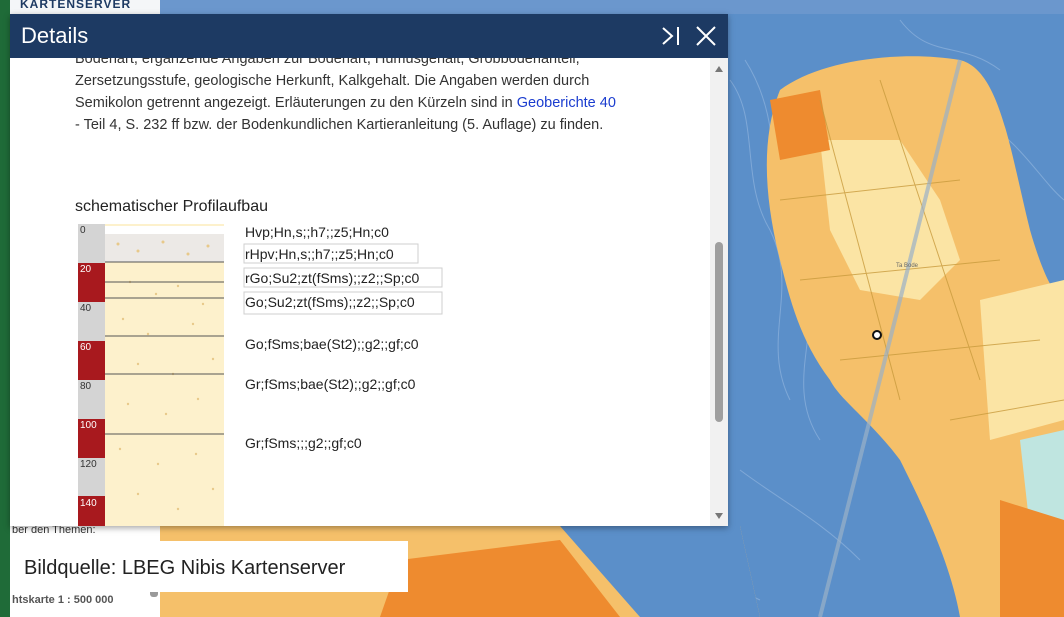  What do you see at coordinates (164, 375) in the screenshot?
I see `soil-column` at bounding box center [164, 375].